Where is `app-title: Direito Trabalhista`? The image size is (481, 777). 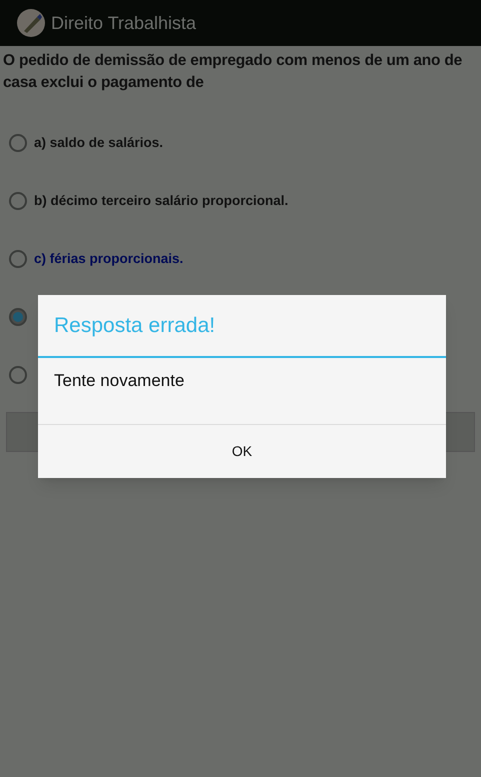 app-title: Direito Trabalhista is located at coordinates (123, 23).